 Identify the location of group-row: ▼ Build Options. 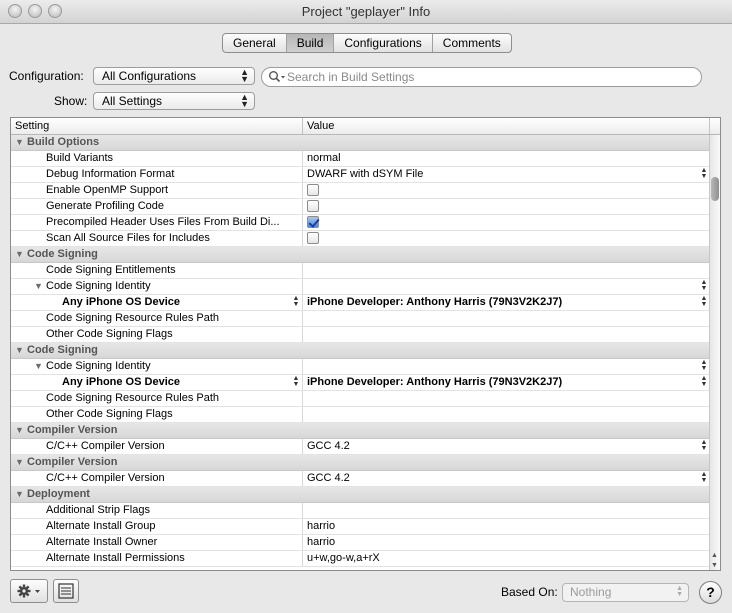
(360, 143).